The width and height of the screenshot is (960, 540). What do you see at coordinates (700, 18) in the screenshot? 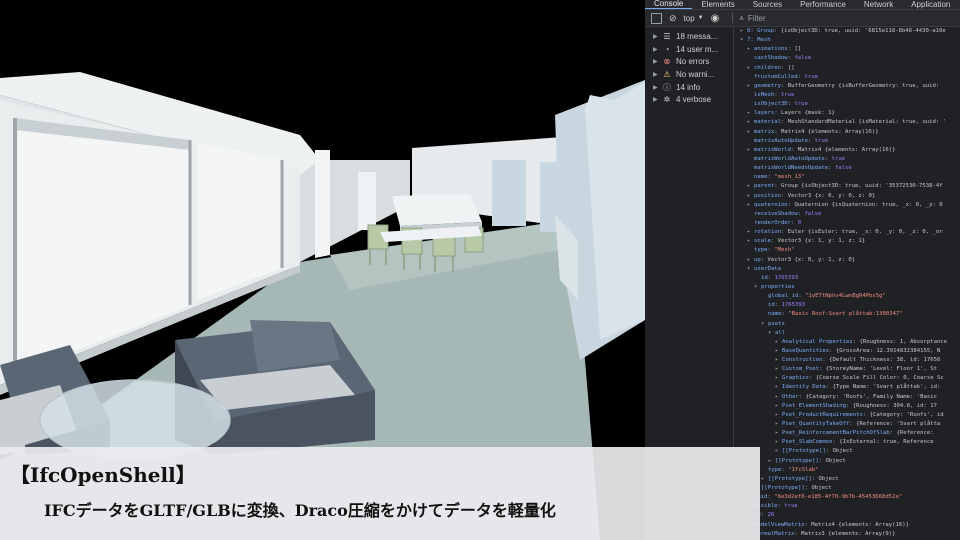
I see `chevron-down-icon: ▼` at bounding box center [700, 18].